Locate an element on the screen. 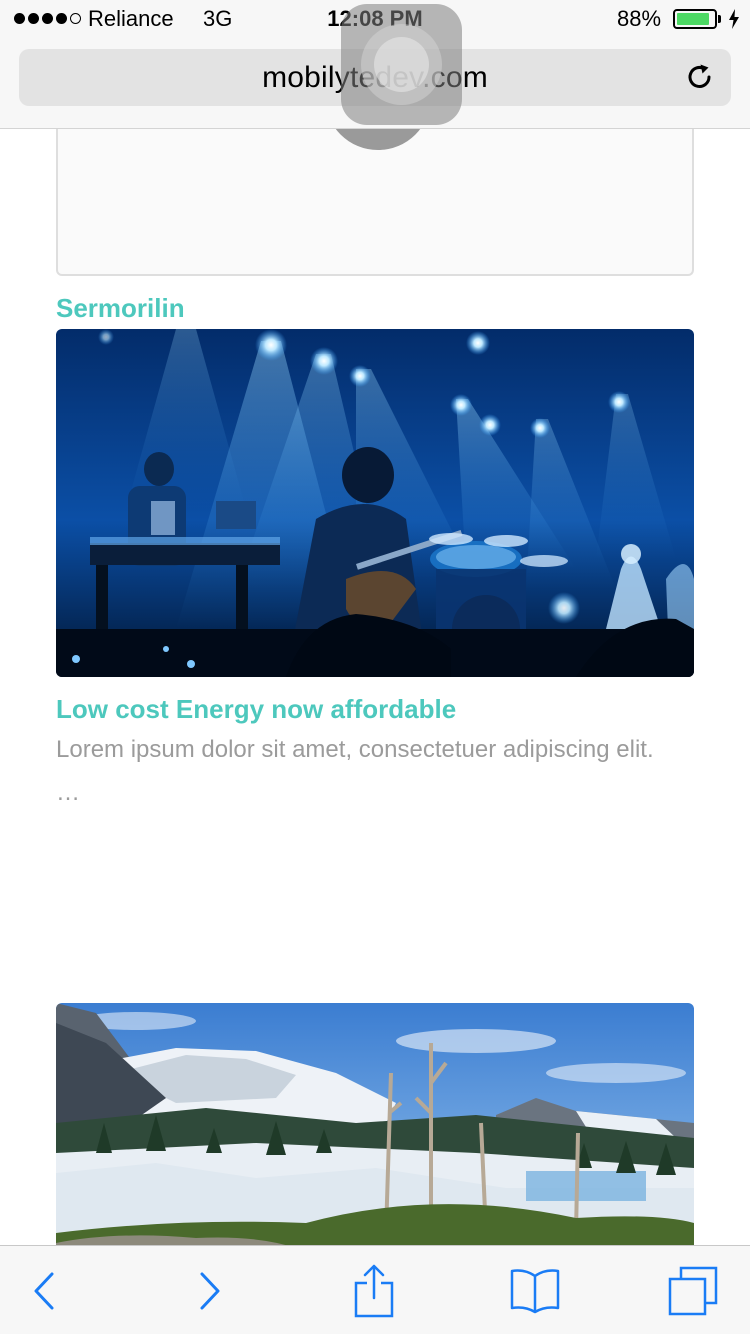 The height and width of the screenshot is (1334, 750). tabs-icon is located at coordinates (693, 1290).